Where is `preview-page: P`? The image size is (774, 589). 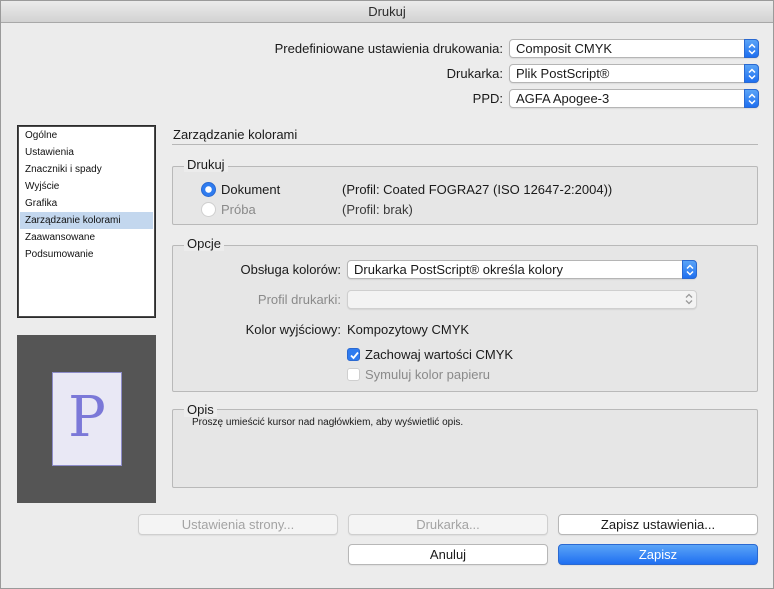 preview-page: P is located at coordinates (87, 419).